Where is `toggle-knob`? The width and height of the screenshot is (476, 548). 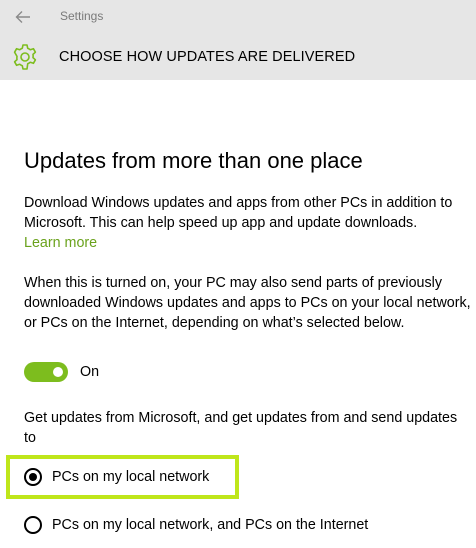
toggle-knob is located at coordinates (58, 372).